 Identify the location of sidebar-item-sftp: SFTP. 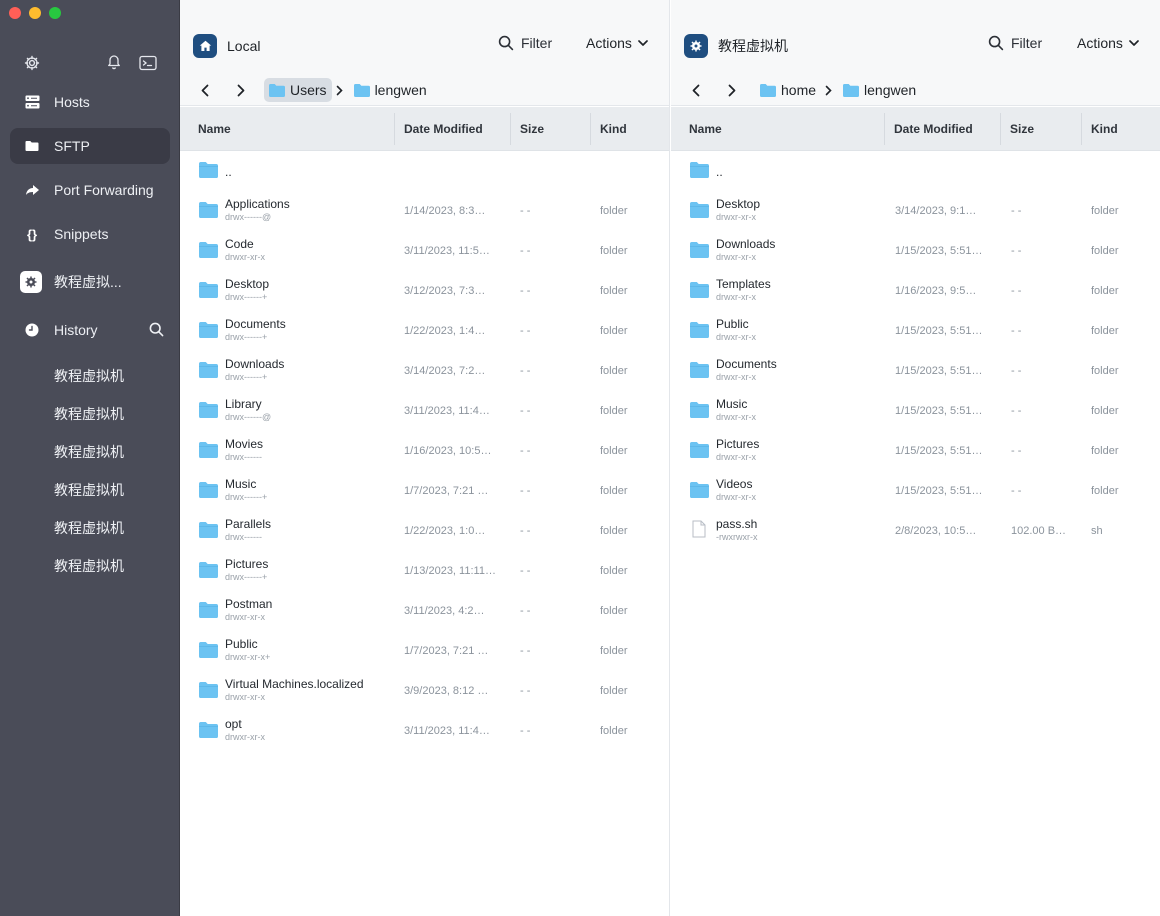
(90, 146).